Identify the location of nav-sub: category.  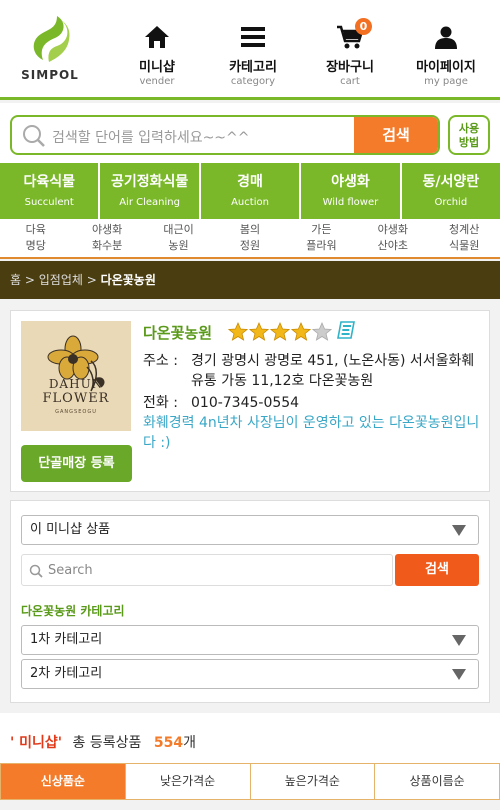
(253, 81).